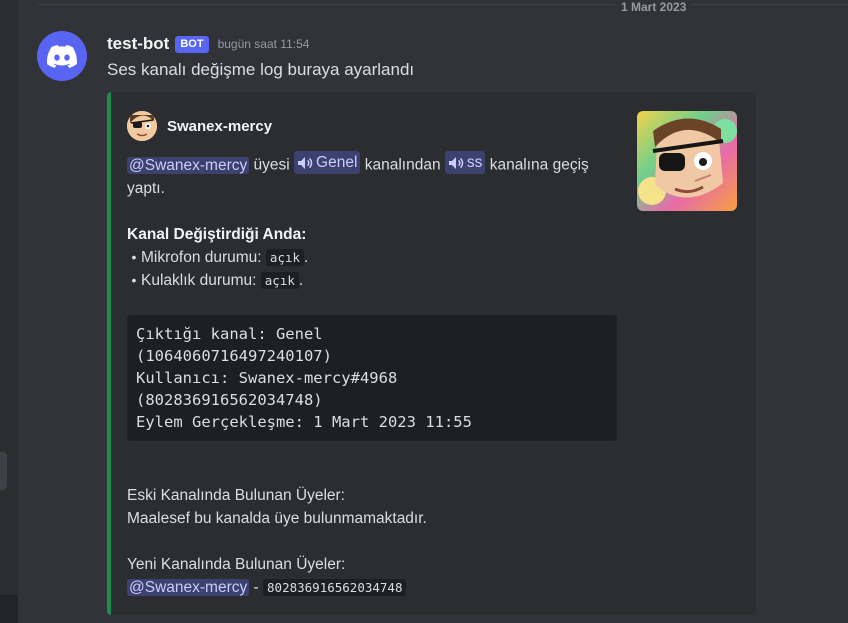 The image size is (848, 623). What do you see at coordinates (277, 518) in the screenshot?
I see `old-members-text: Maalesef bu kanalda üye bulunmamaktadır.` at bounding box center [277, 518].